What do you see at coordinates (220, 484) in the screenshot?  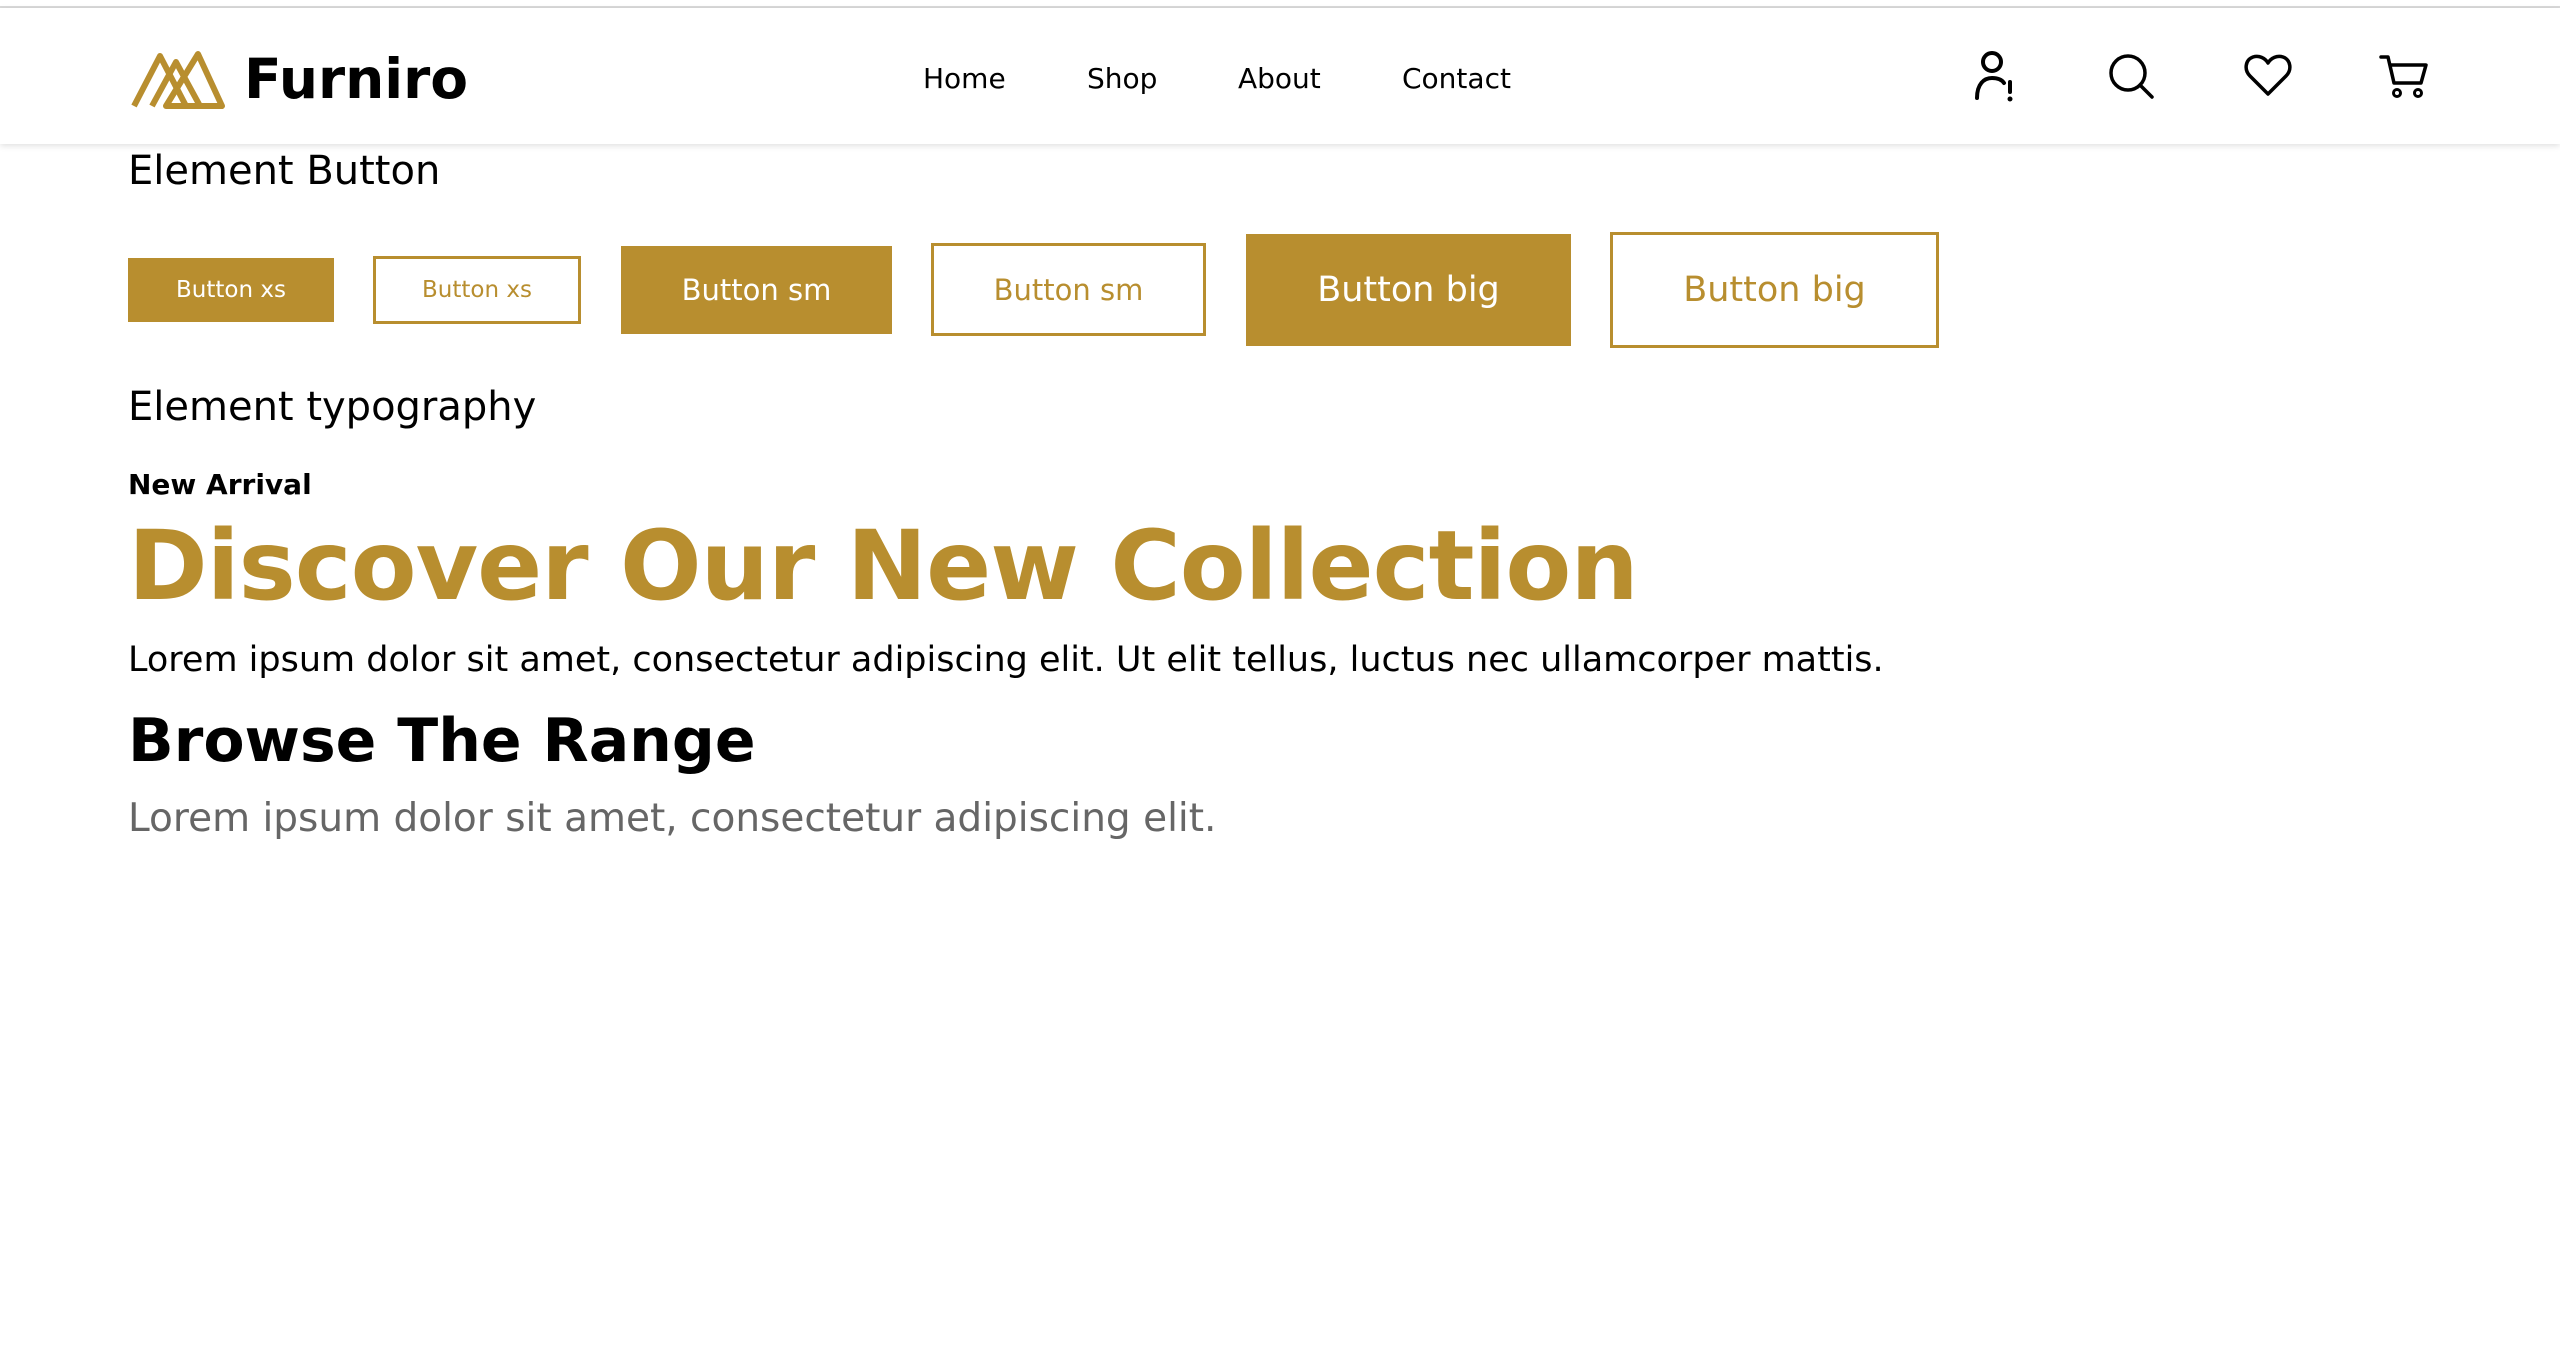 I see `eyebrow-label: New Arrival` at bounding box center [220, 484].